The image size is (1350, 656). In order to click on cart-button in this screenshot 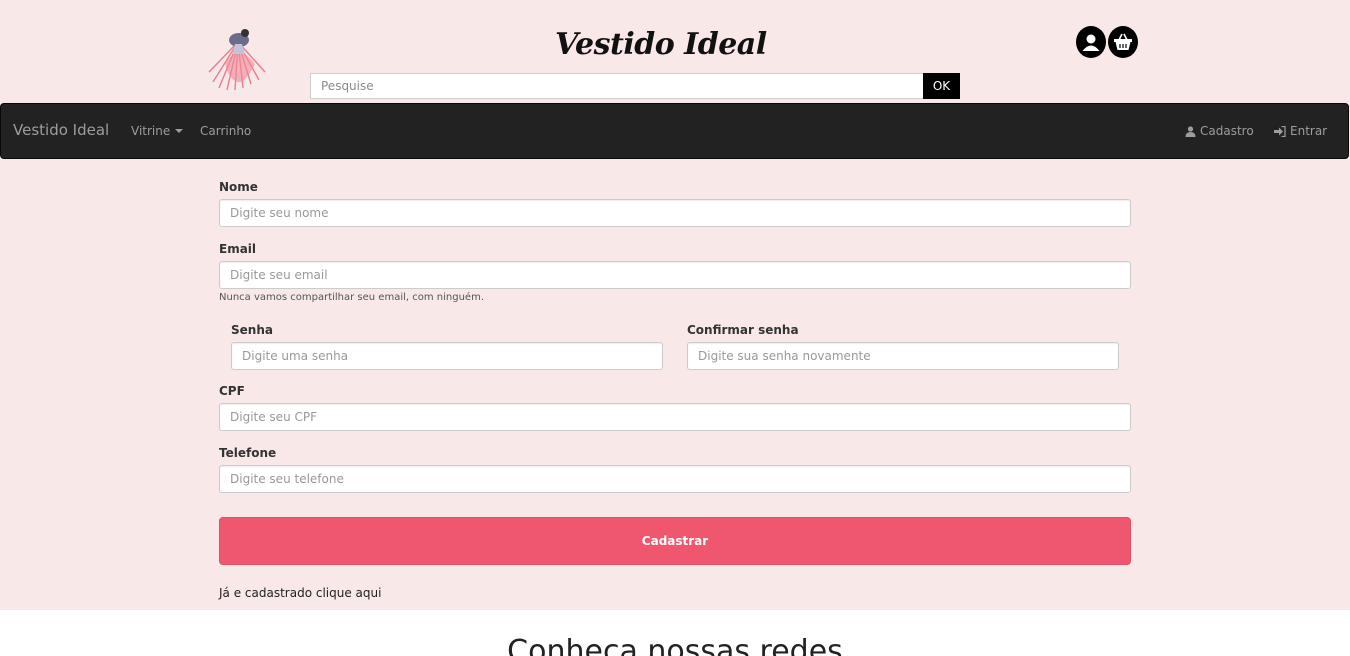, I will do `click(1123, 42)`.